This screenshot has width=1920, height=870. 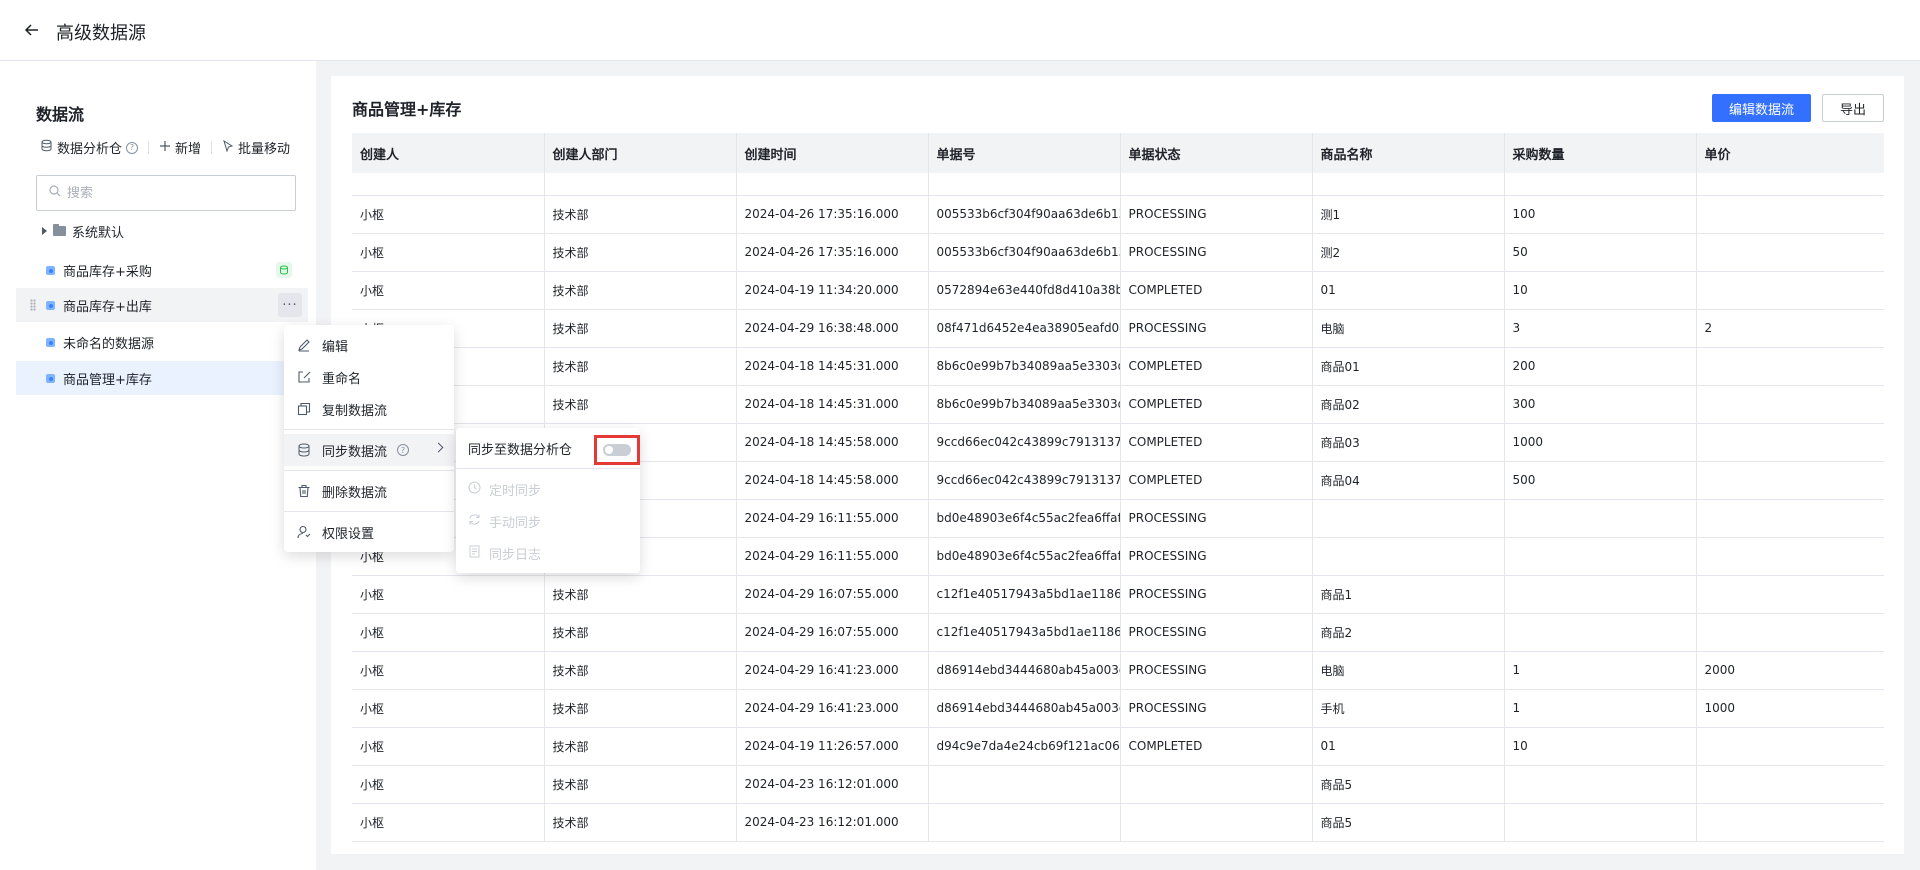 I want to click on dataflow-item: 商品库存+出库 ···, so click(x=162, y=305).